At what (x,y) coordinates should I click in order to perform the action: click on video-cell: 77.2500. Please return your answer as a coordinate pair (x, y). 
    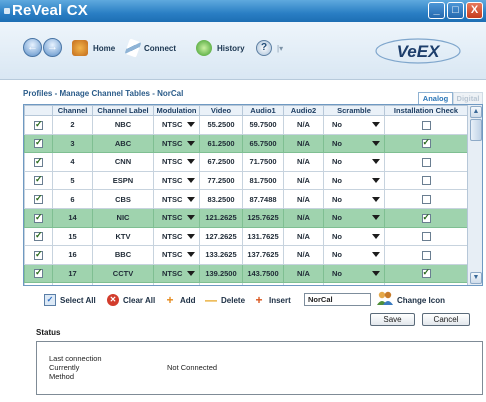
    Looking at the image, I should click on (221, 180).